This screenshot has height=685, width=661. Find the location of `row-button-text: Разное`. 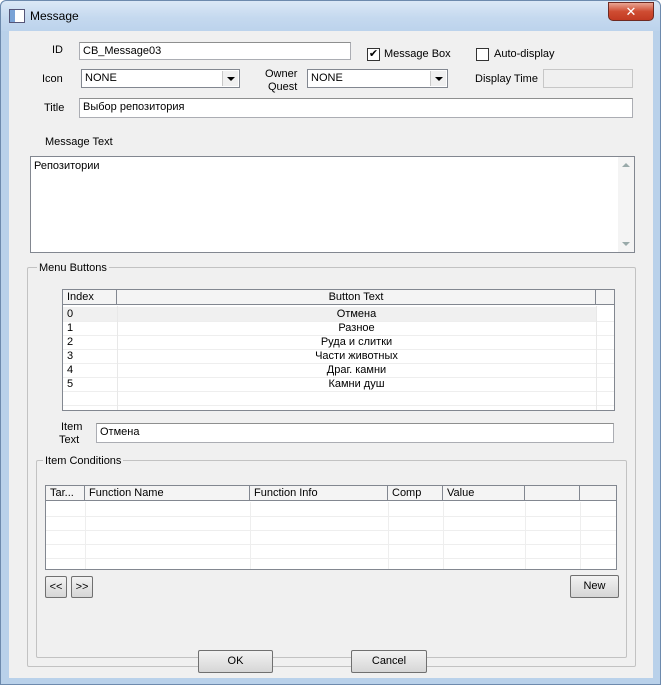

row-button-text: Разное is located at coordinates (356, 328).